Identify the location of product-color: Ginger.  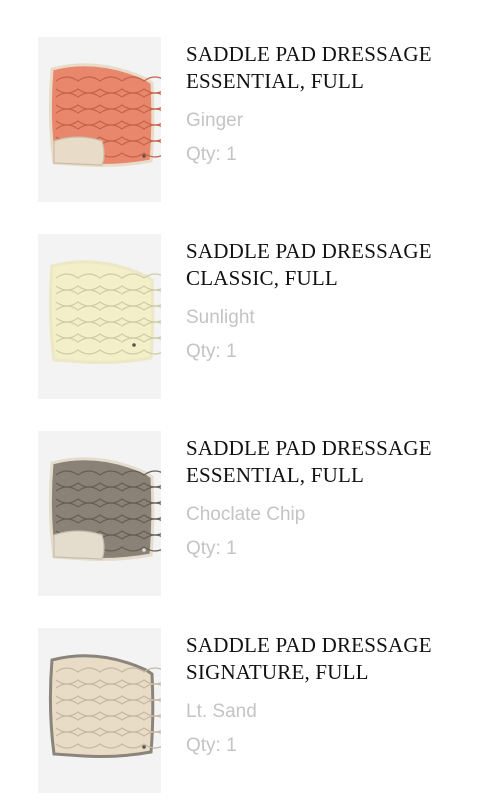
(215, 120).